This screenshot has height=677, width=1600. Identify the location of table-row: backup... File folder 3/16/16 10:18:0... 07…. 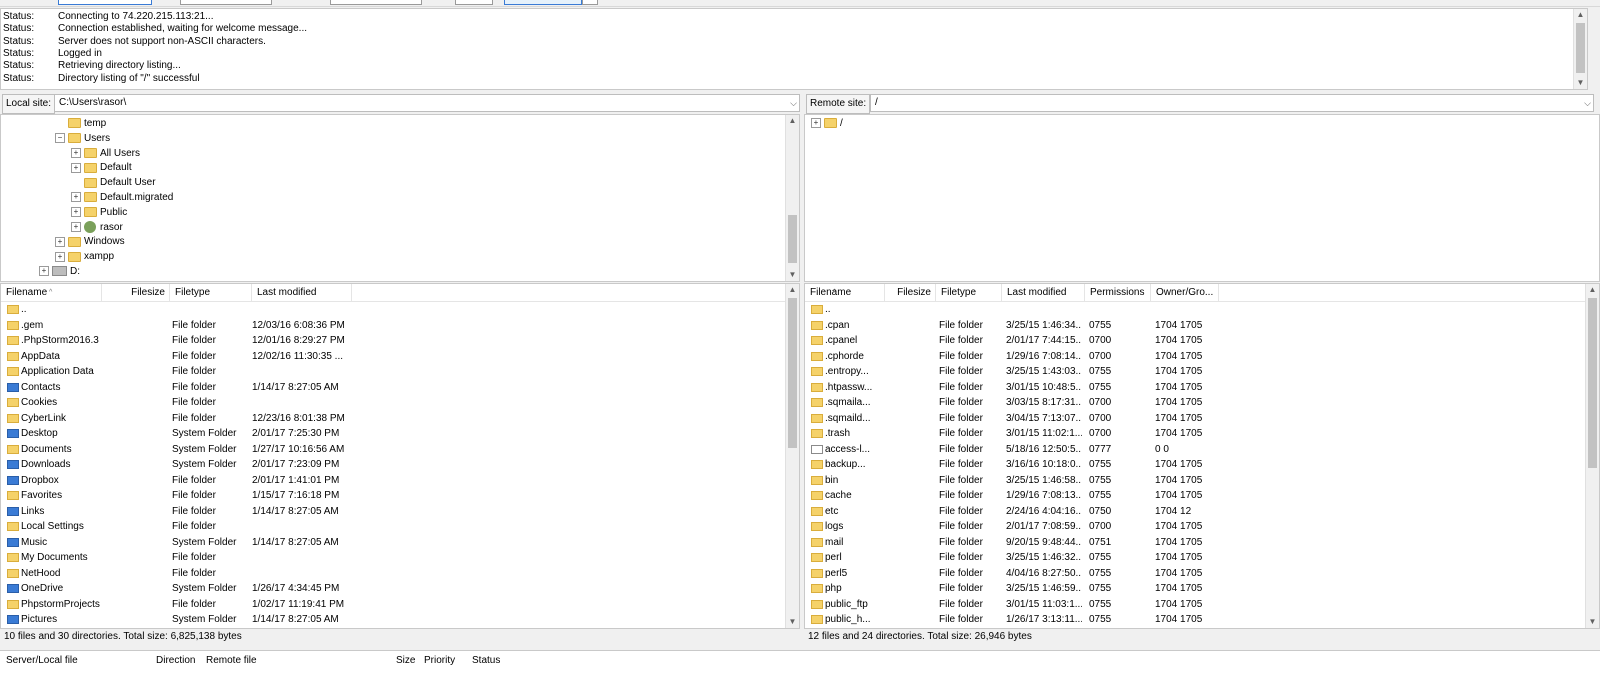
(1185, 465).